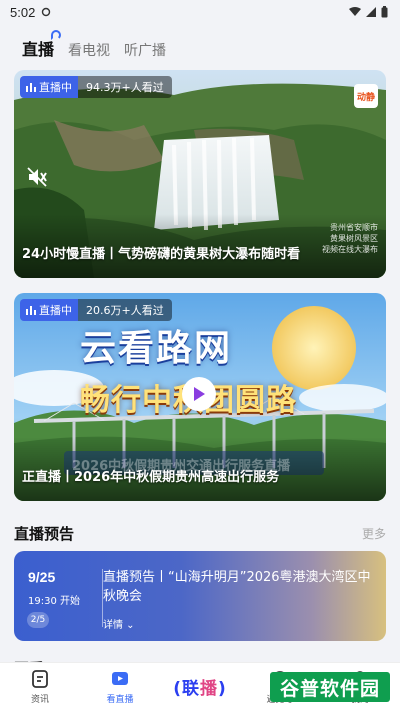 The image size is (400, 710). Describe the element at coordinates (125, 87) in the screenshot. I see `viewer-count: 94.3万+人看过` at that location.